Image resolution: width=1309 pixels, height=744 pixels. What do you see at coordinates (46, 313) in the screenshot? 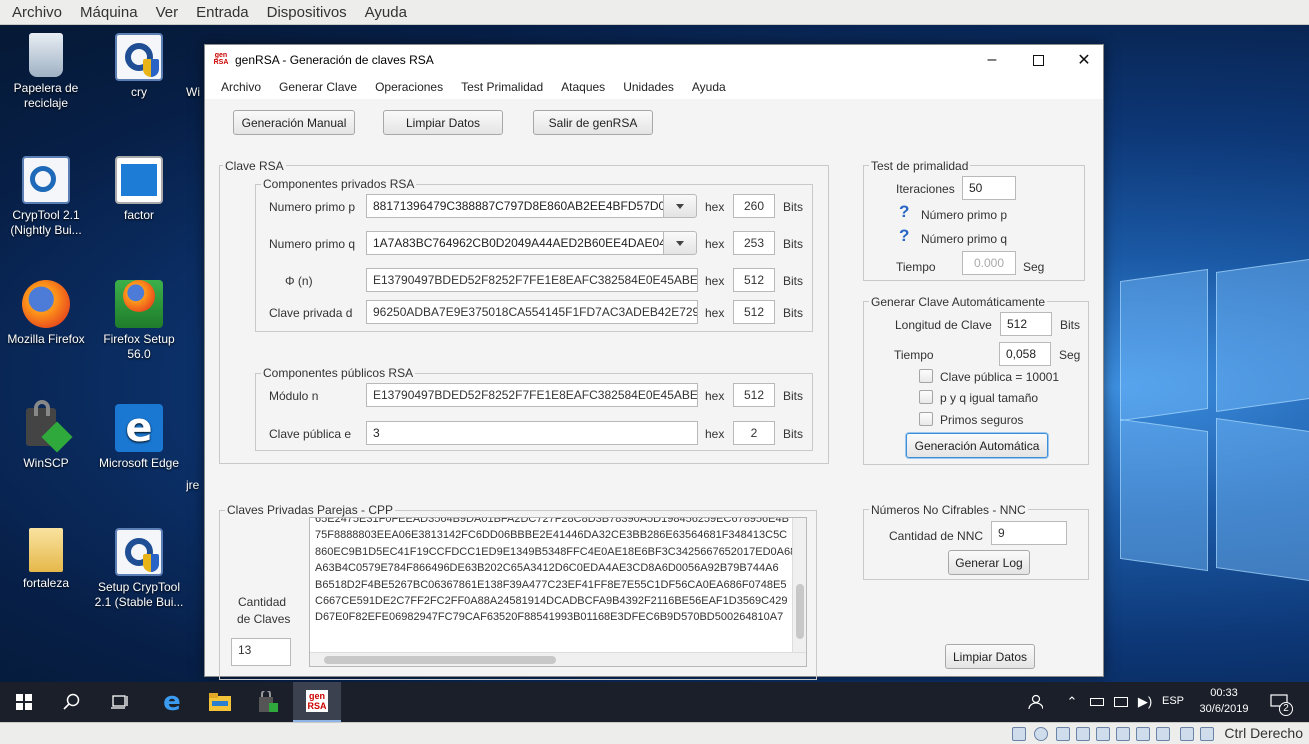
I see `desktop-icon-firefox: Mozilla Firefox` at bounding box center [46, 313].